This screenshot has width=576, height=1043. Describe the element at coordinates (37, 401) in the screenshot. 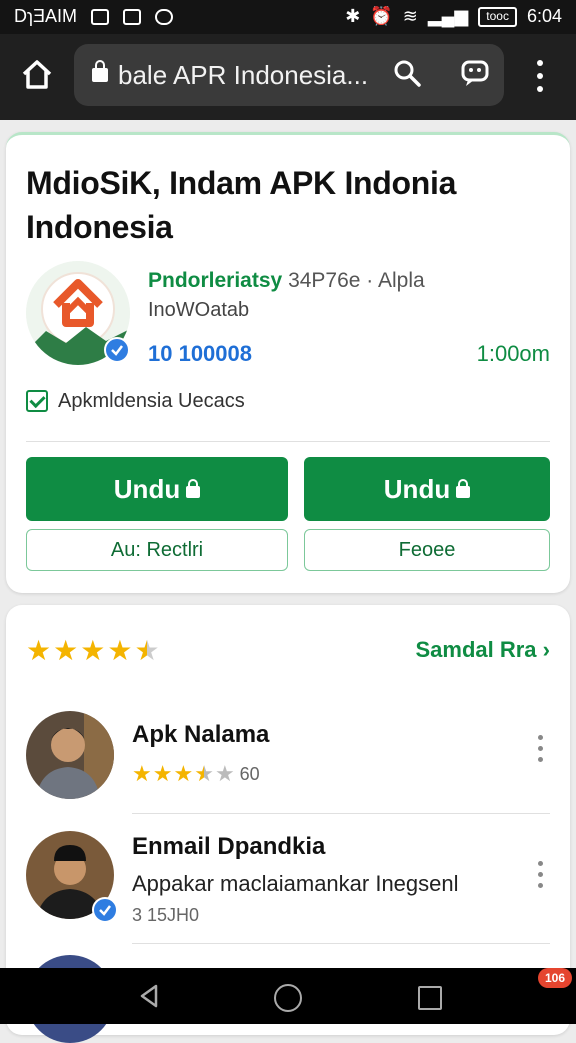

I see `checkbox` at that location.